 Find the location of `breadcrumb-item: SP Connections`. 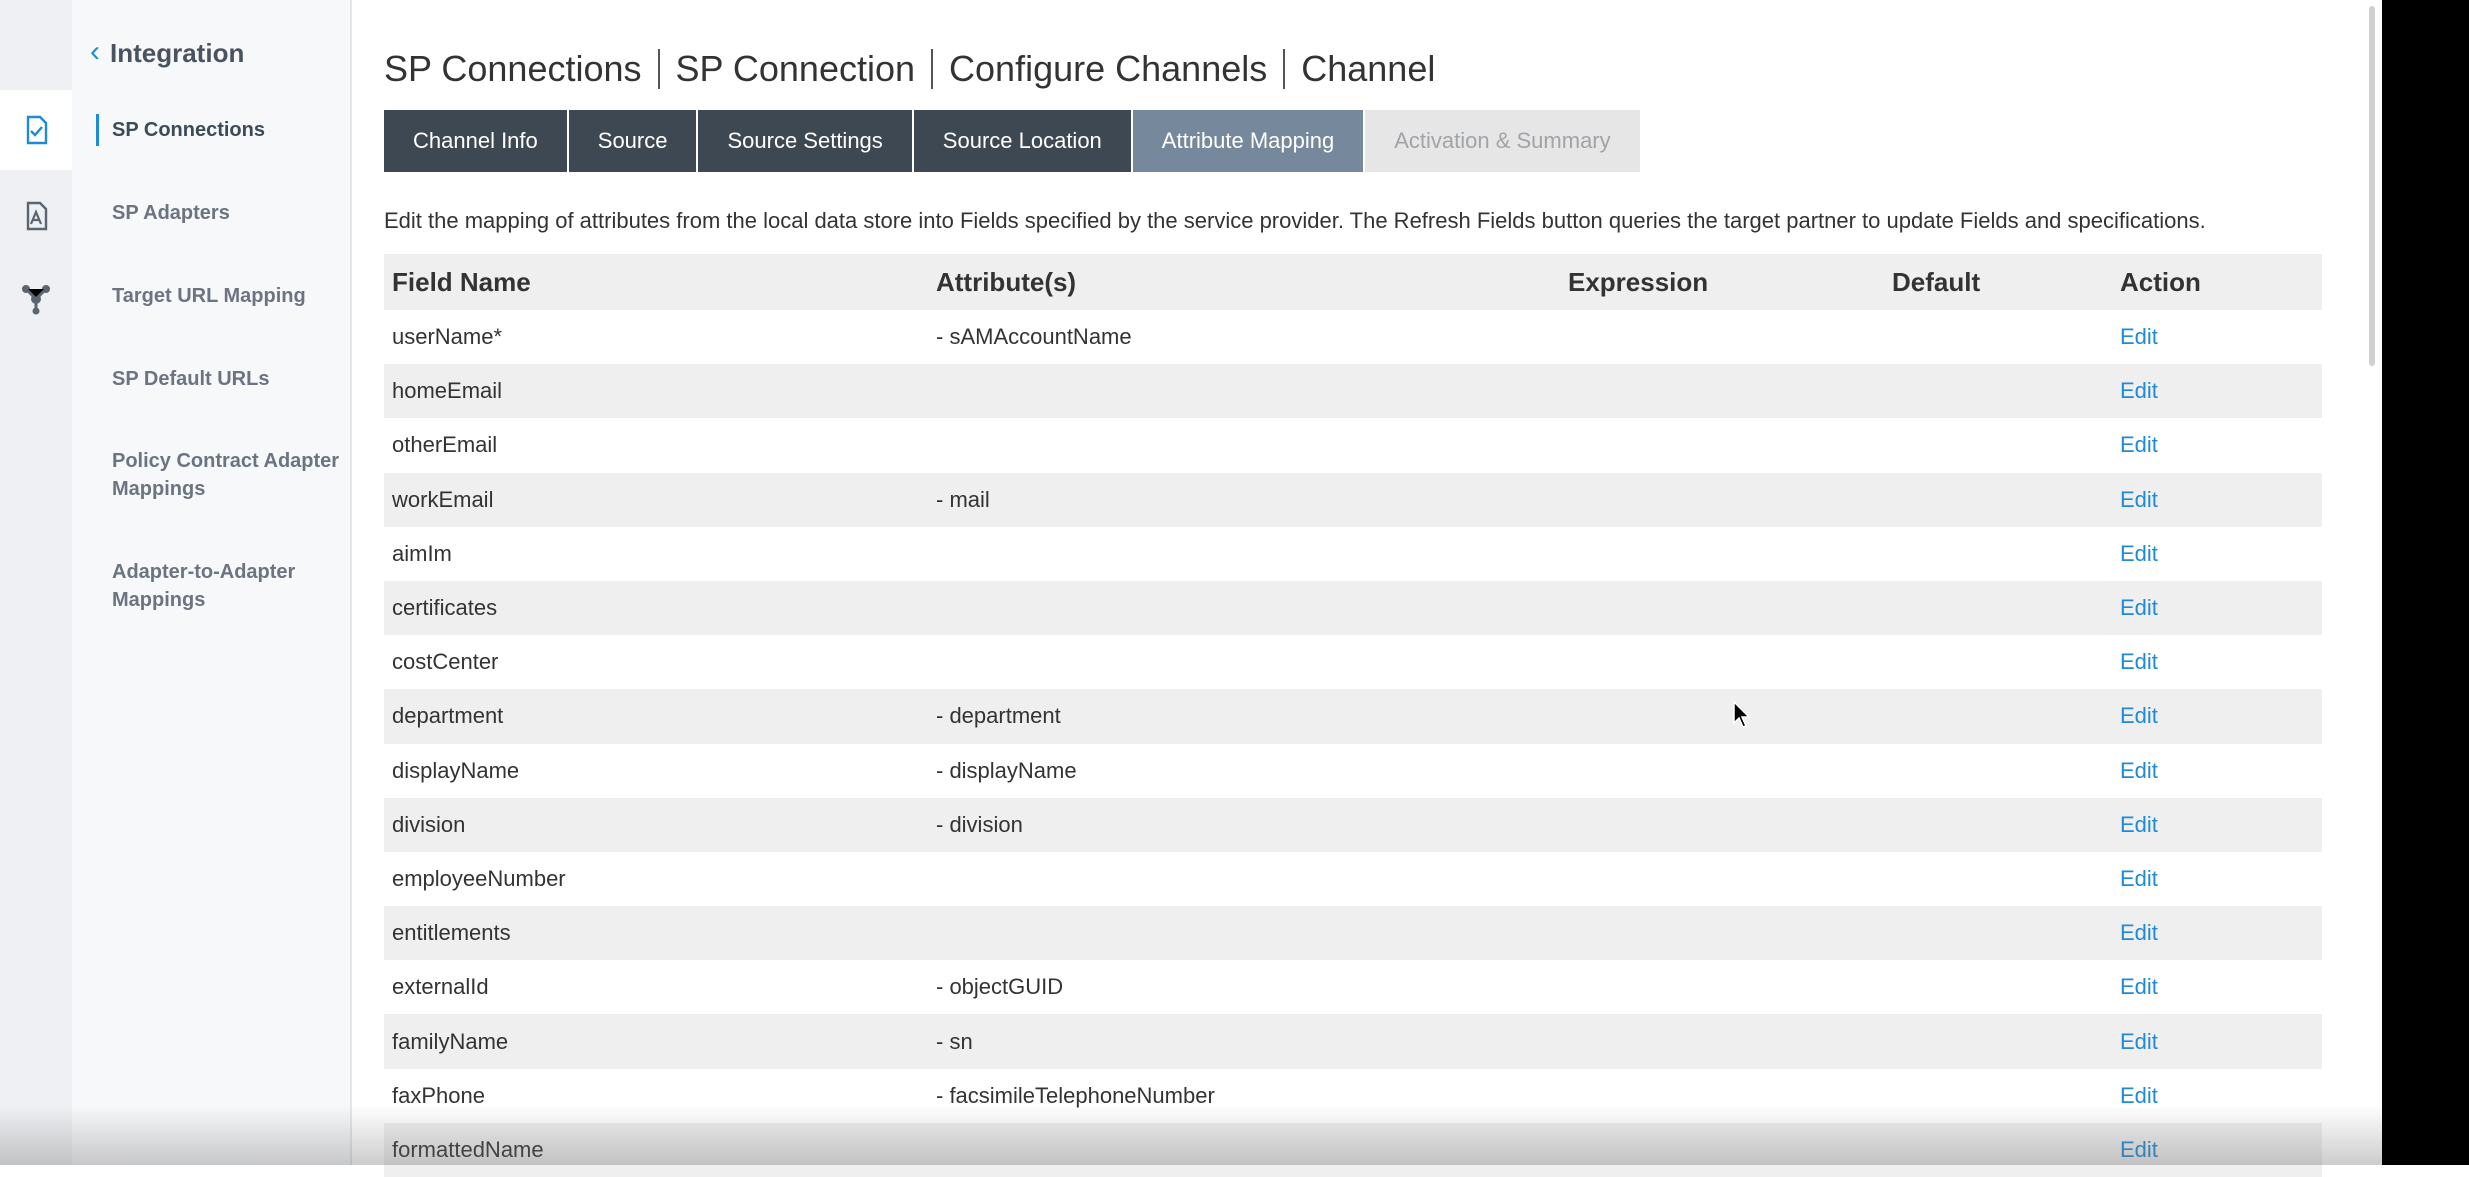

breadcrumb-item: SP Connections is located at coordinates (513, 69).